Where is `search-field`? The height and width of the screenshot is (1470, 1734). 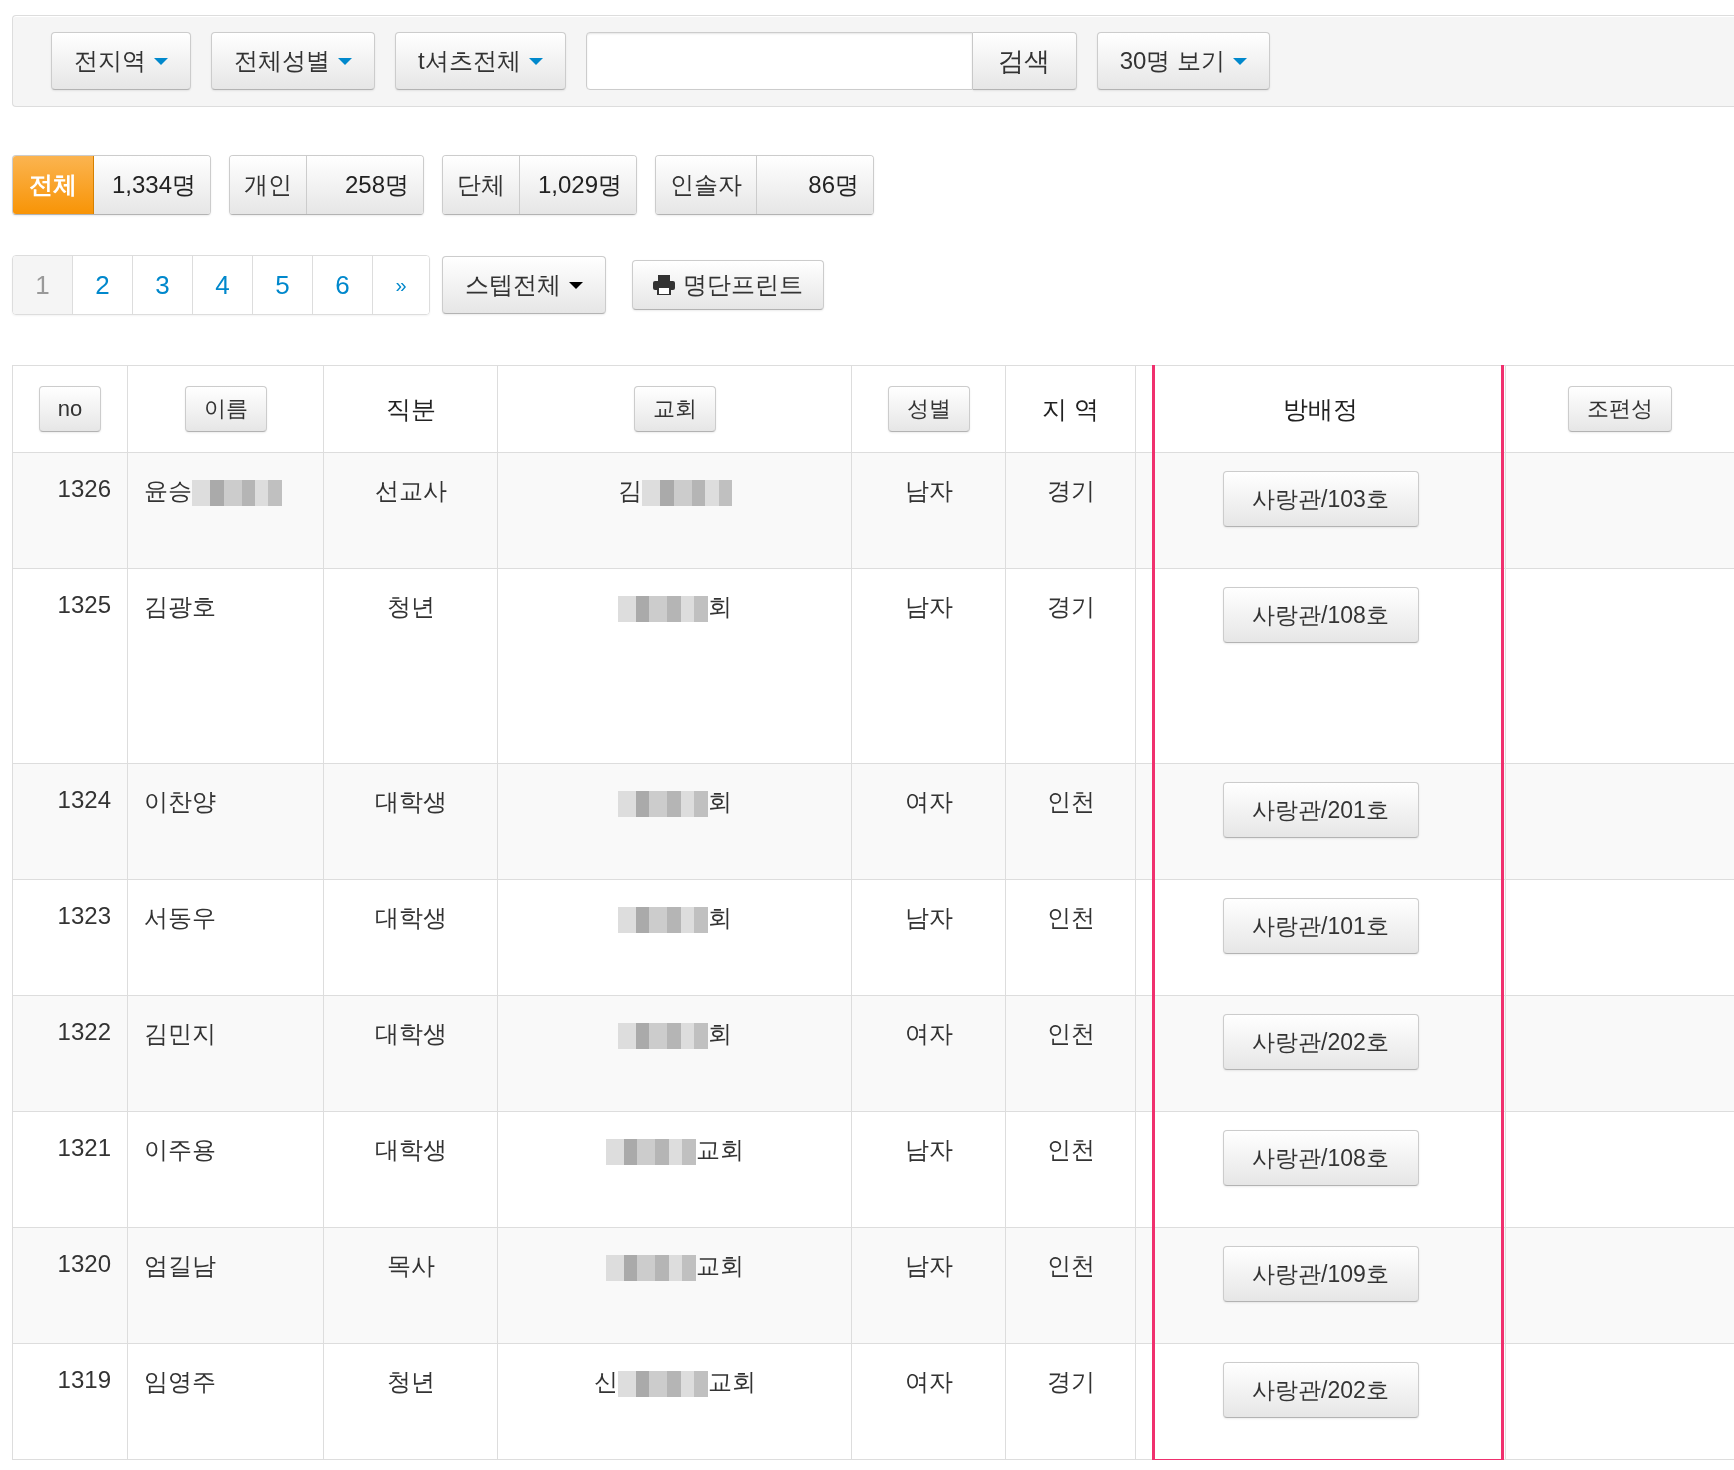 search-field is located at coordinates (779, 61).